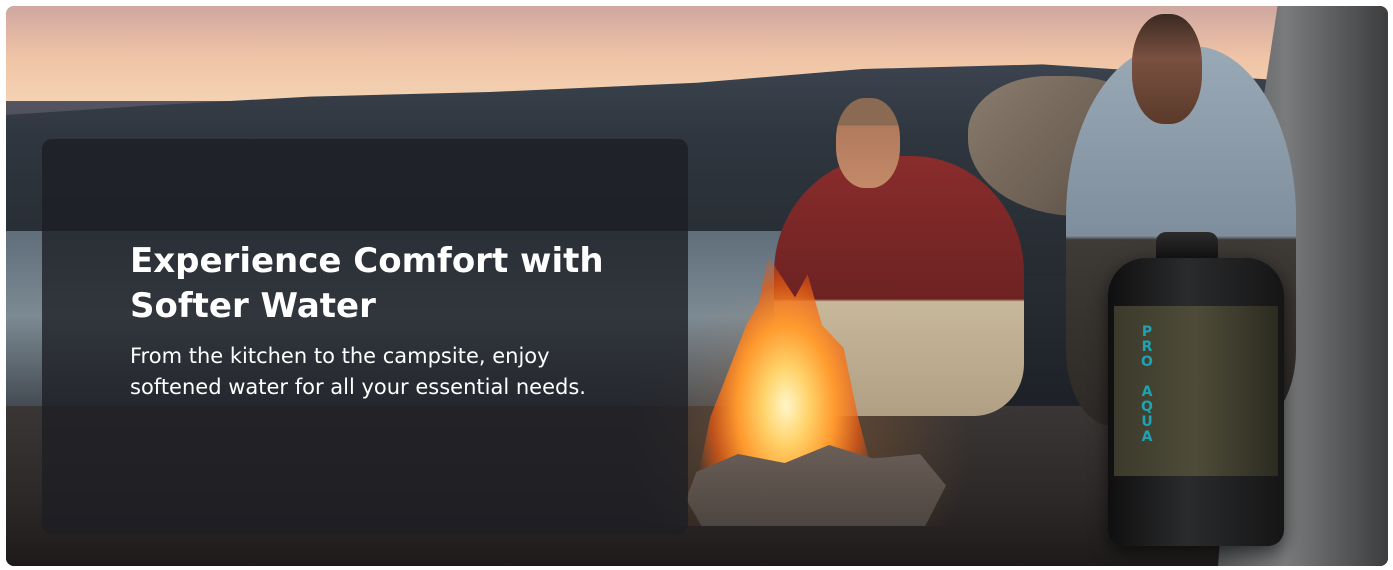 The width and height of the screenshot is (1393, 570). Describe the element at coordinates (1167, 69) in the screenshot. I see `camper-right-head` at that location.